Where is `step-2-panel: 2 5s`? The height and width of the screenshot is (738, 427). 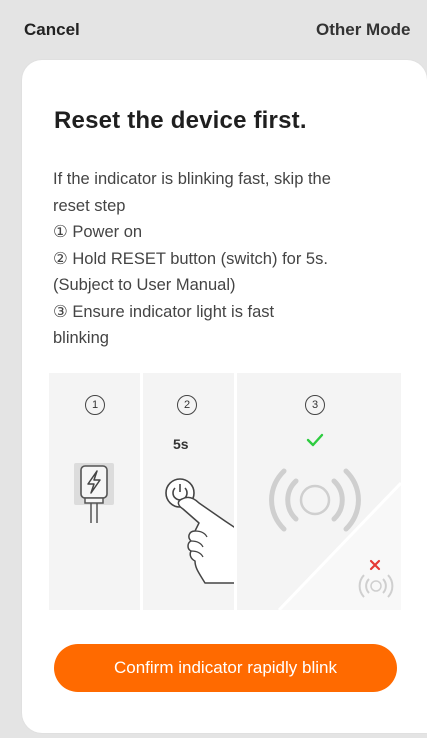
step-2-panel: 2 5s is located at coordinates (188, 491).